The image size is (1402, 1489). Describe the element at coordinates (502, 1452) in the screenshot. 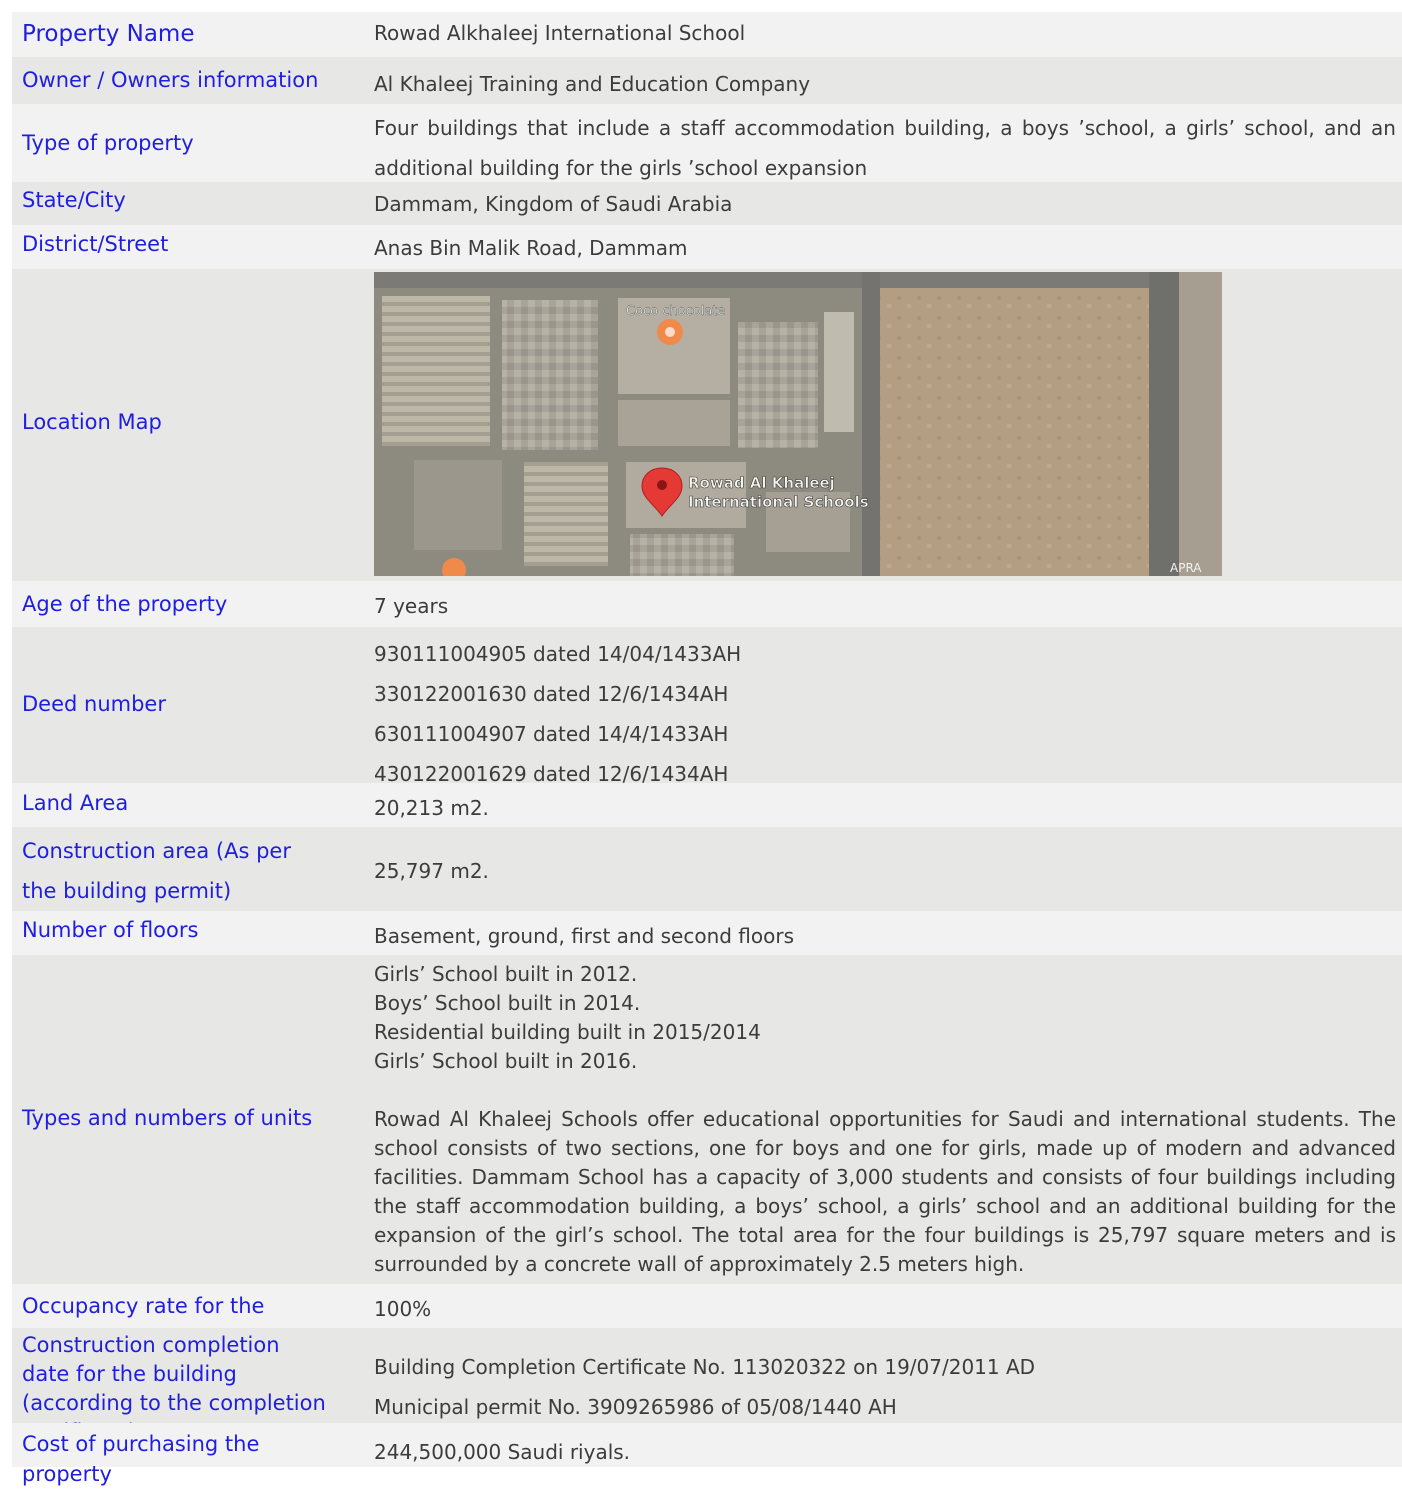

I see `value-cost: 244,500,000 Saudi riyals.` at that location.